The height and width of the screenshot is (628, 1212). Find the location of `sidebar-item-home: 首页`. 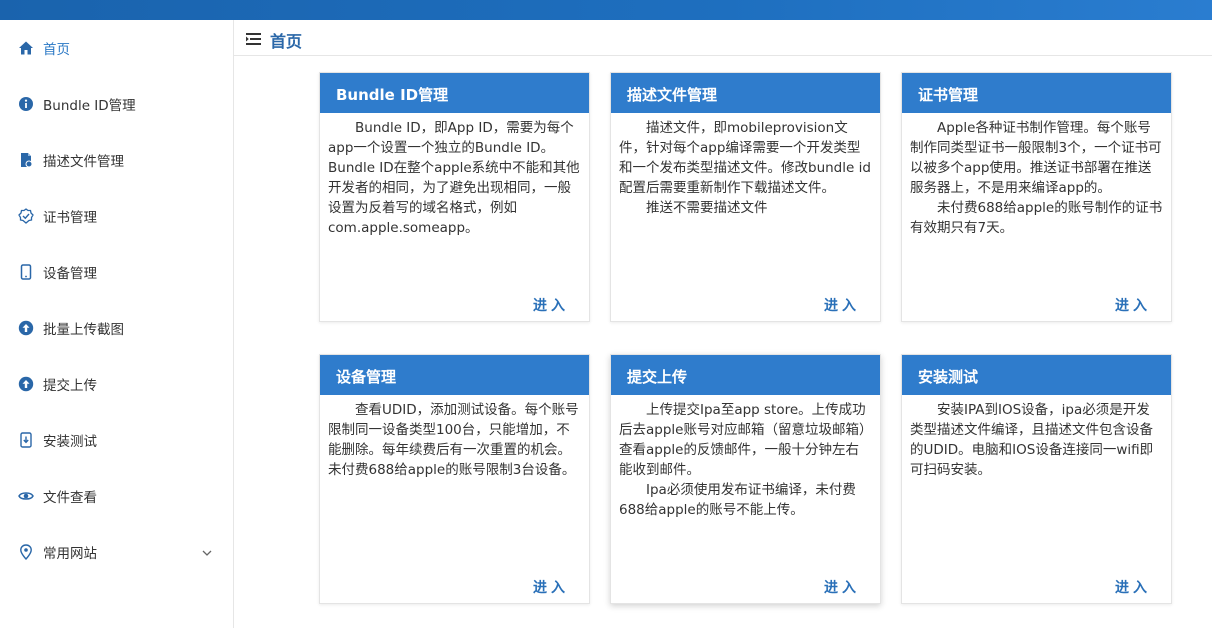

sidebar-item-home: 首页 is located at coordinates (116, 48).